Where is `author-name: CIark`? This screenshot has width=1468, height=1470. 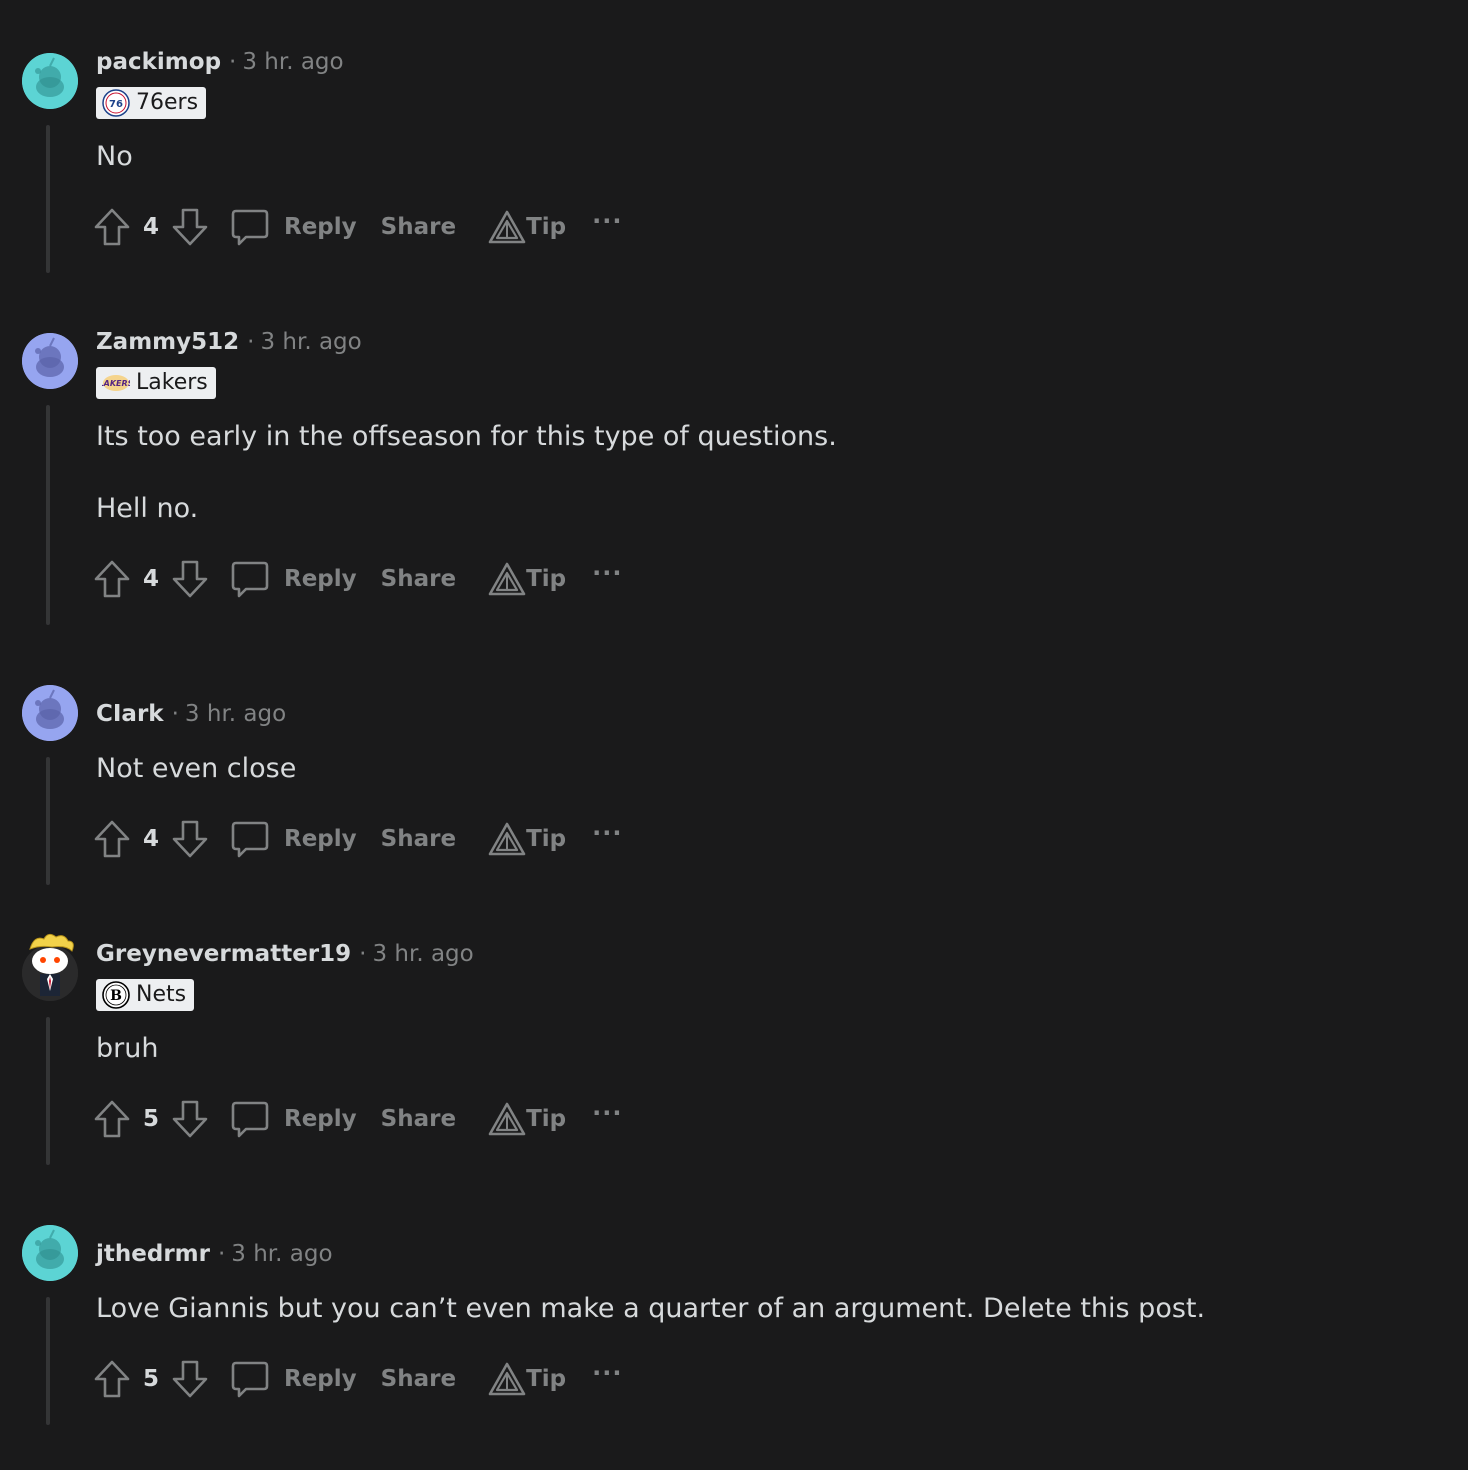 author-name: CIark is located at coordinates (130, 714).